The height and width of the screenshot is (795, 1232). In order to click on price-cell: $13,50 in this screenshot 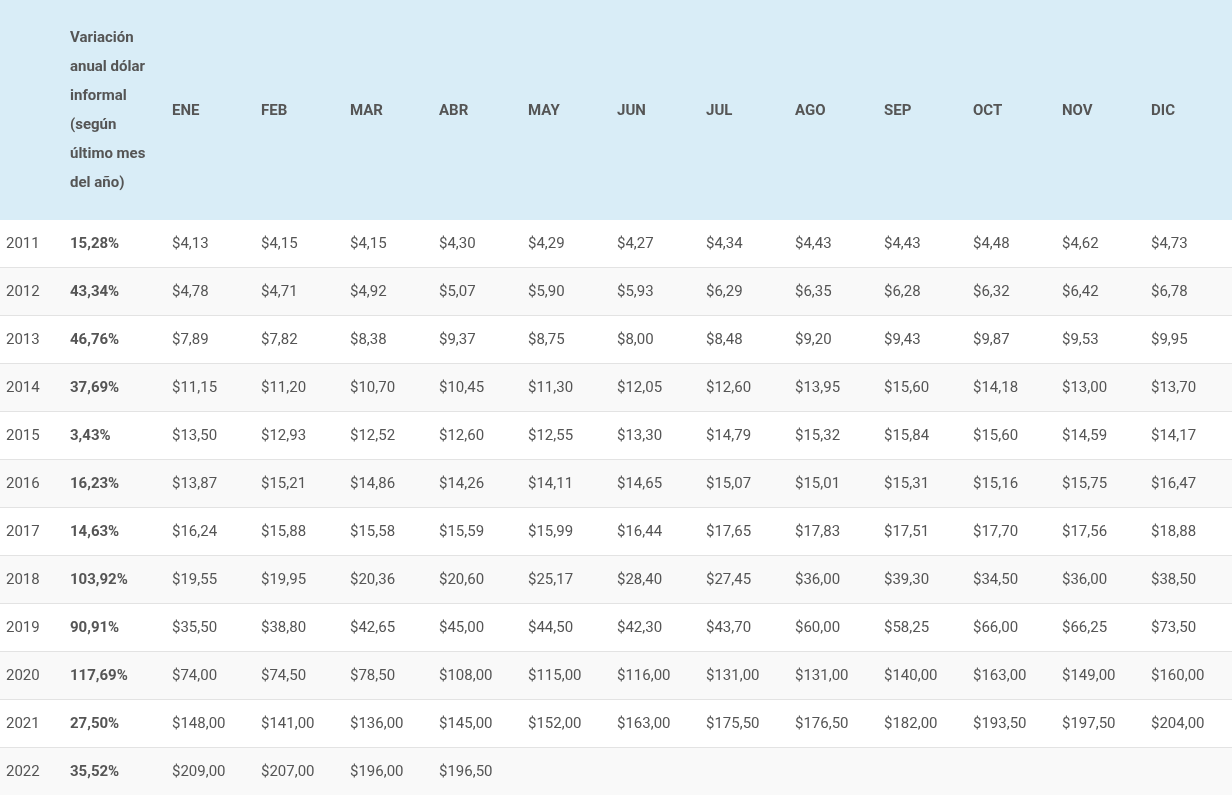, I will do `click(195, 435)`.